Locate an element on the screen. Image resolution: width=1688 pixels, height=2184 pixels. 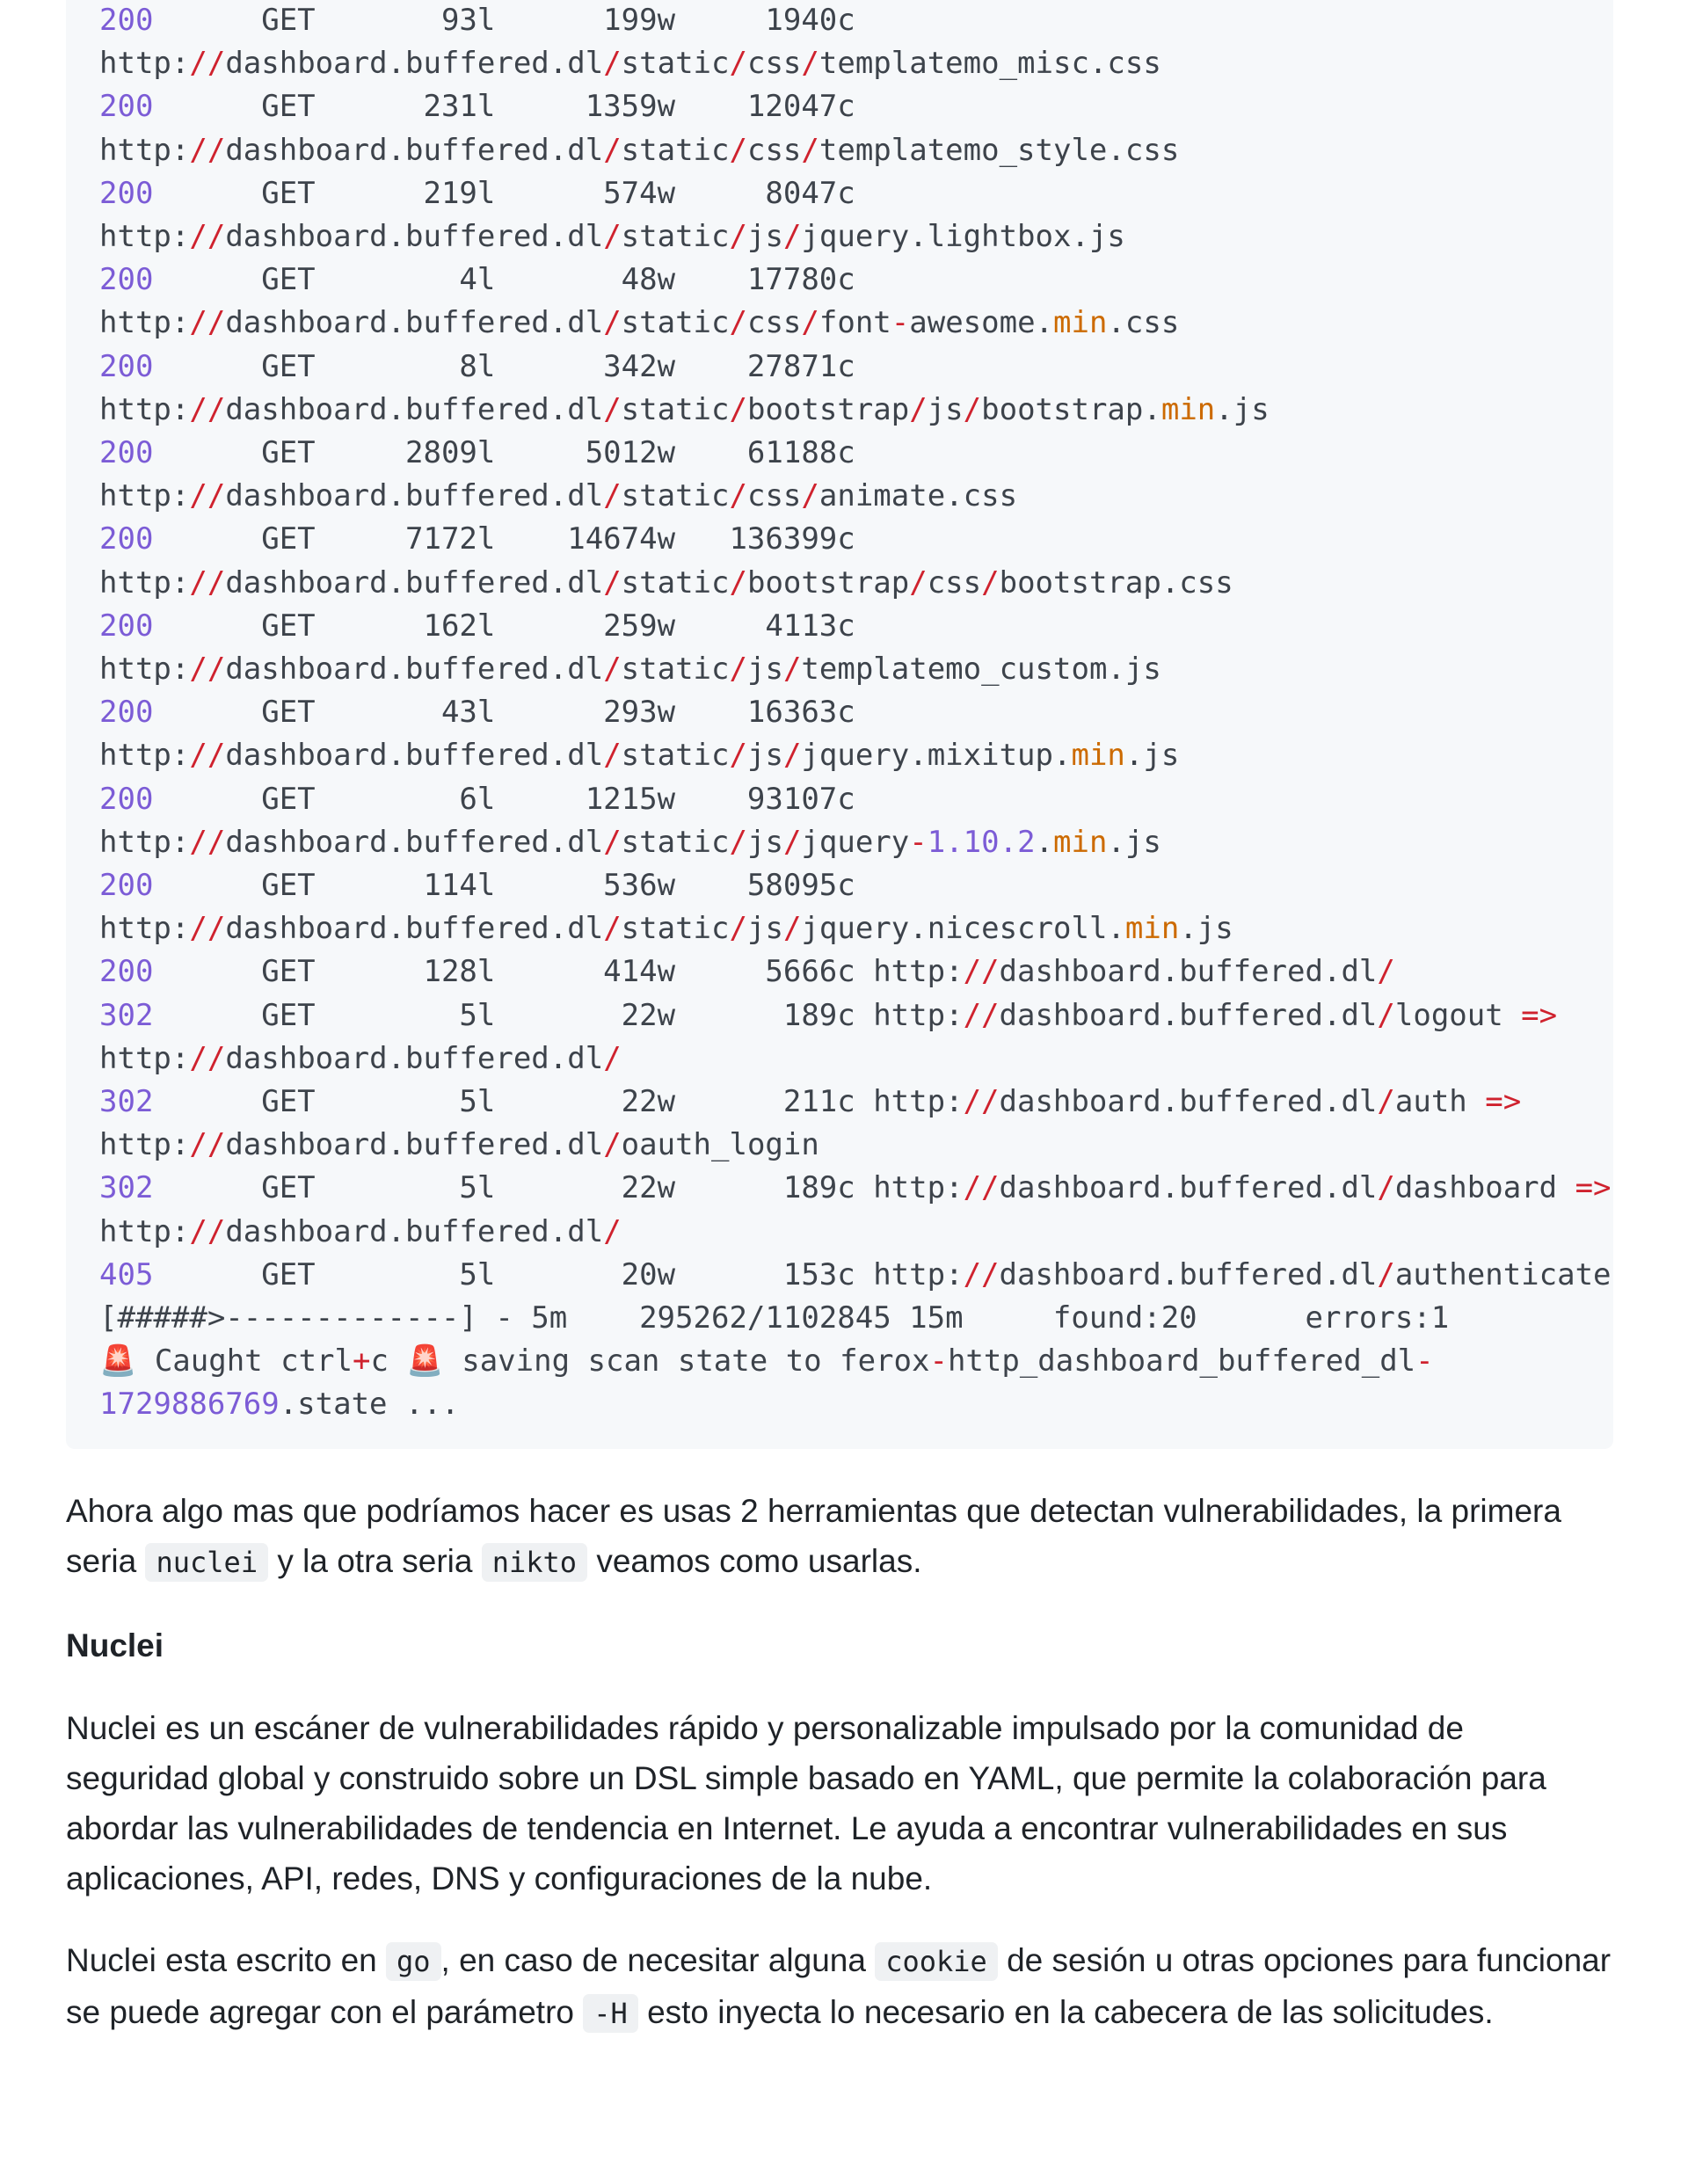
terminal-token: GET 5l 20w 153c http: is located at coordinates (558, 1274).